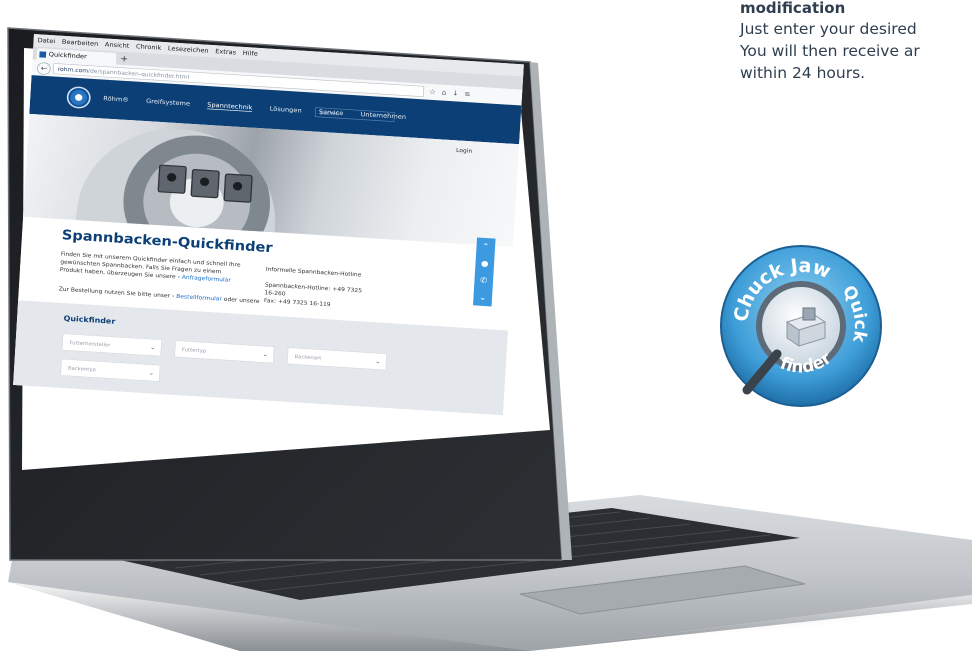 The height and width of the screenshot is (651, 972). Describe the element at coordinates (241, 300) in the screenshot. I see `order-tail: oder unsere` at that location.